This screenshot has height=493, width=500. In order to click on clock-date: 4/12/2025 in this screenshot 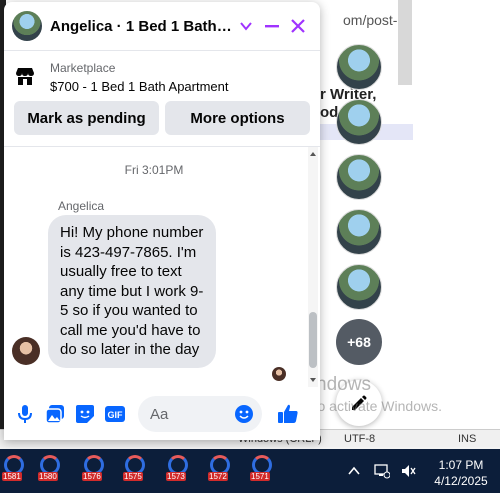, I will do `click(461, 481)`.